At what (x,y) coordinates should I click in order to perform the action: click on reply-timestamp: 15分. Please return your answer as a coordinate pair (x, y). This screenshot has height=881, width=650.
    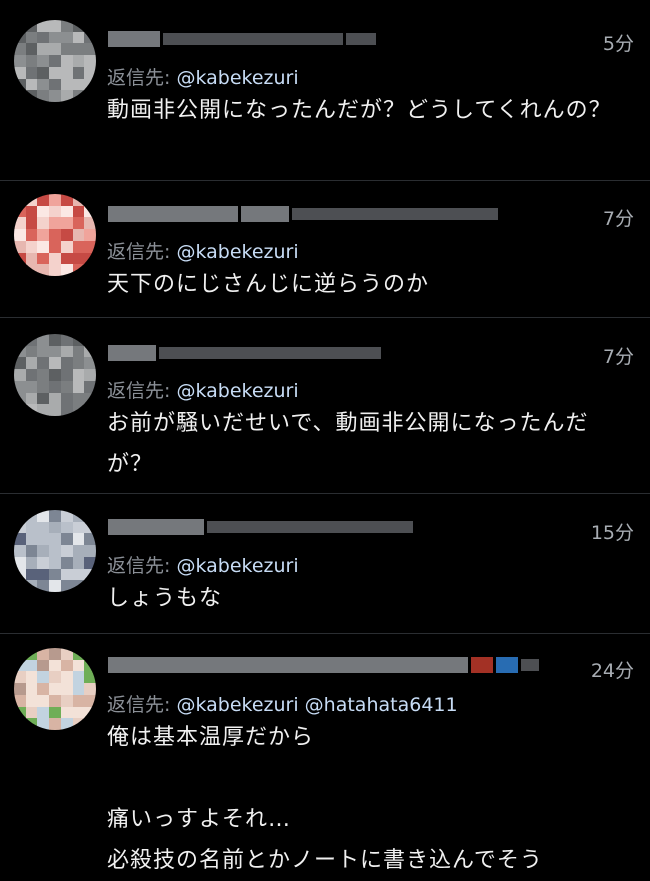
    Looking at the image, I should click on (612, 531).